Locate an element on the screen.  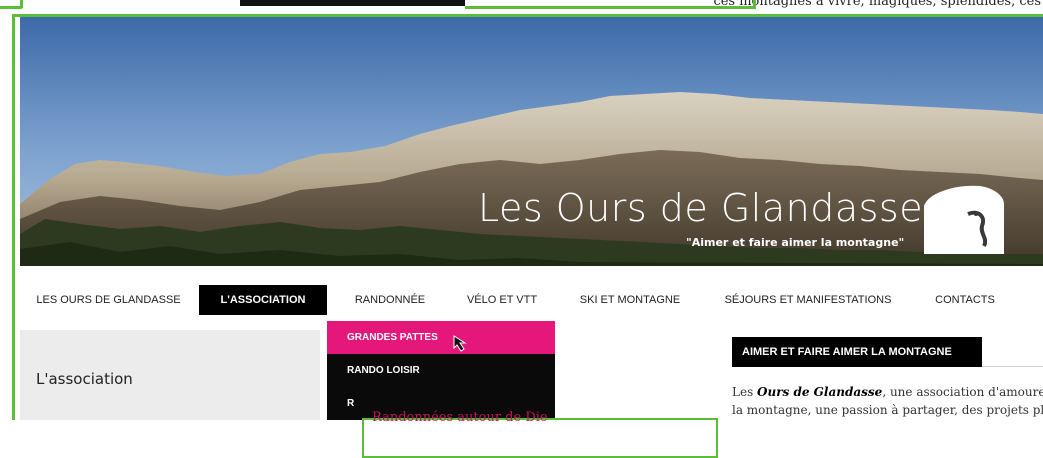
nav-item-sejours-et-manifestations: SÉJOURS ET MANIFESTATIONS is located at coordinates (808, 300).